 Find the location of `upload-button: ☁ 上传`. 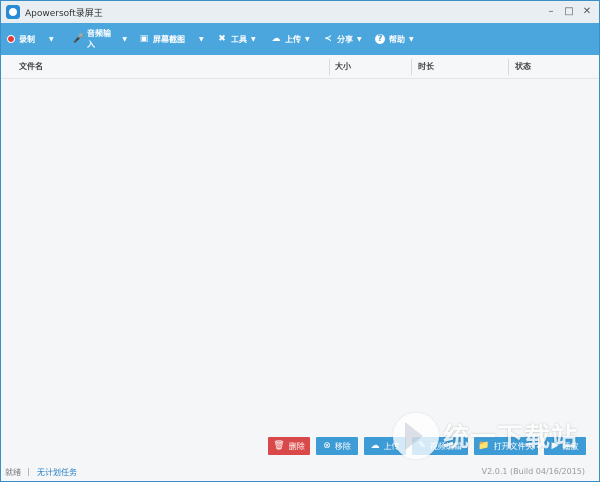

upload-button: ☁ 上传 is located at coordinates (385, 446).